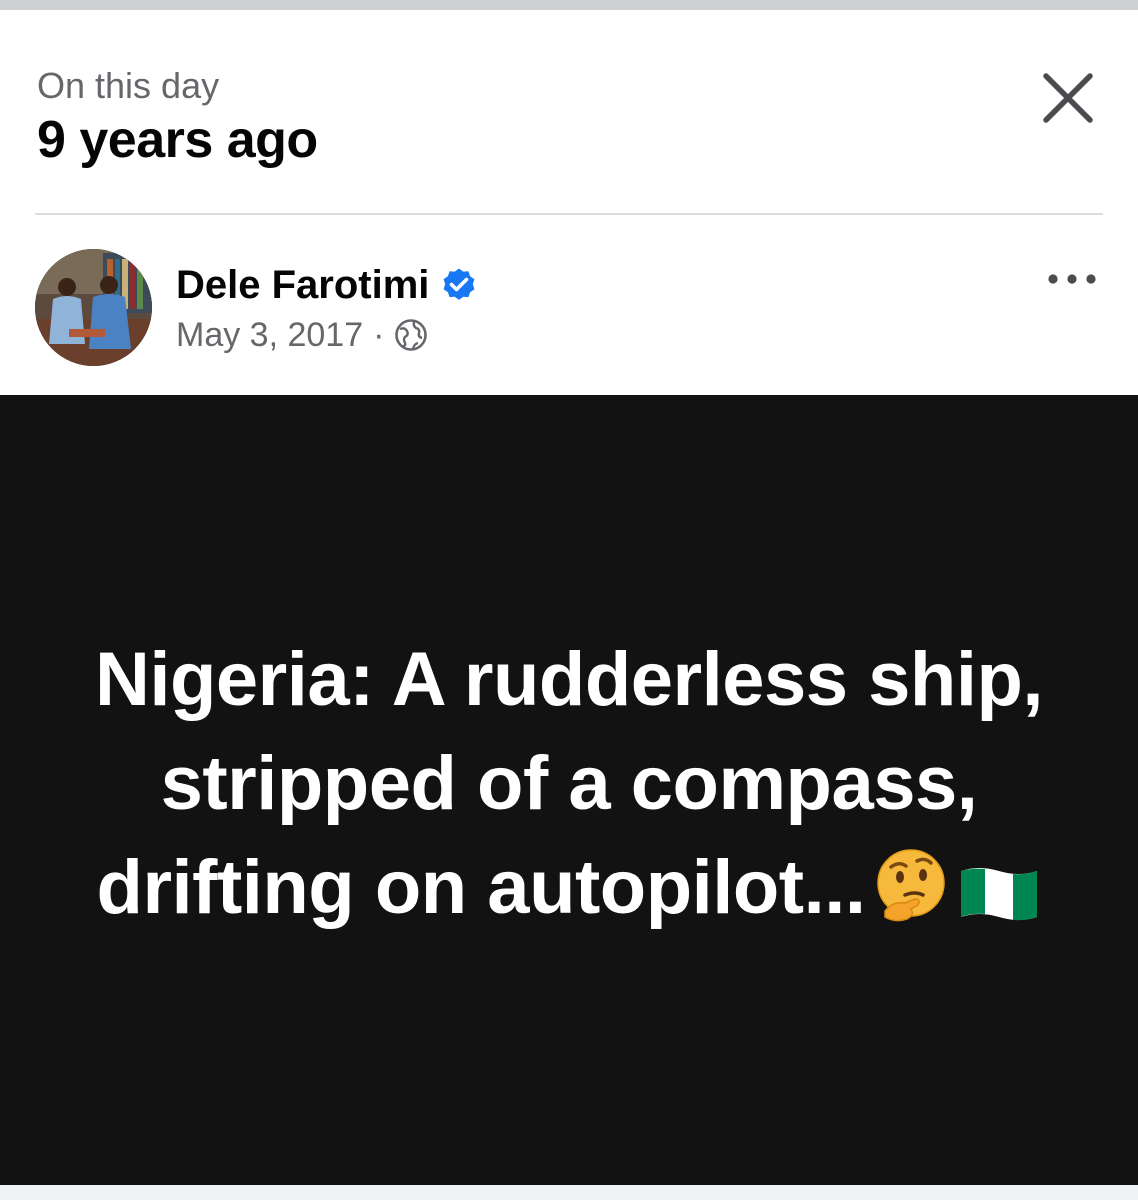  What do you see at coordinates (999, 900) in the screenshot?
I see `nigeria-flag-emoji` at bounding box center [999, 900].